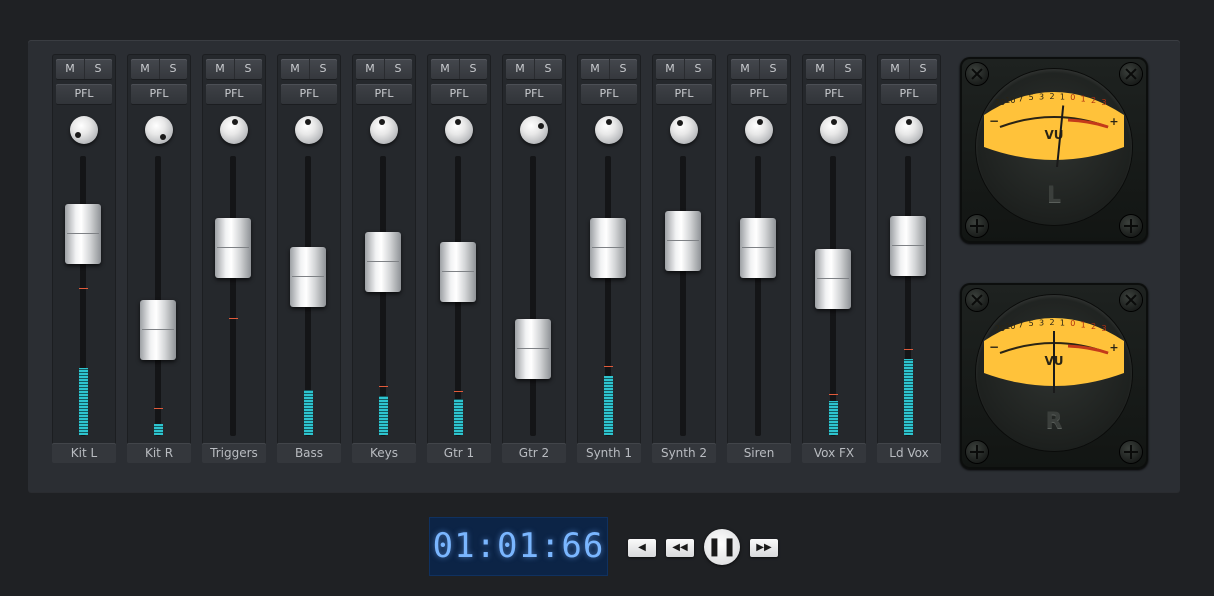 The width and height of the screenshot is (1214, 596). Describe the element at coordinates (642, 548) in the screenshot. I see `back-button: ◀` at that location.